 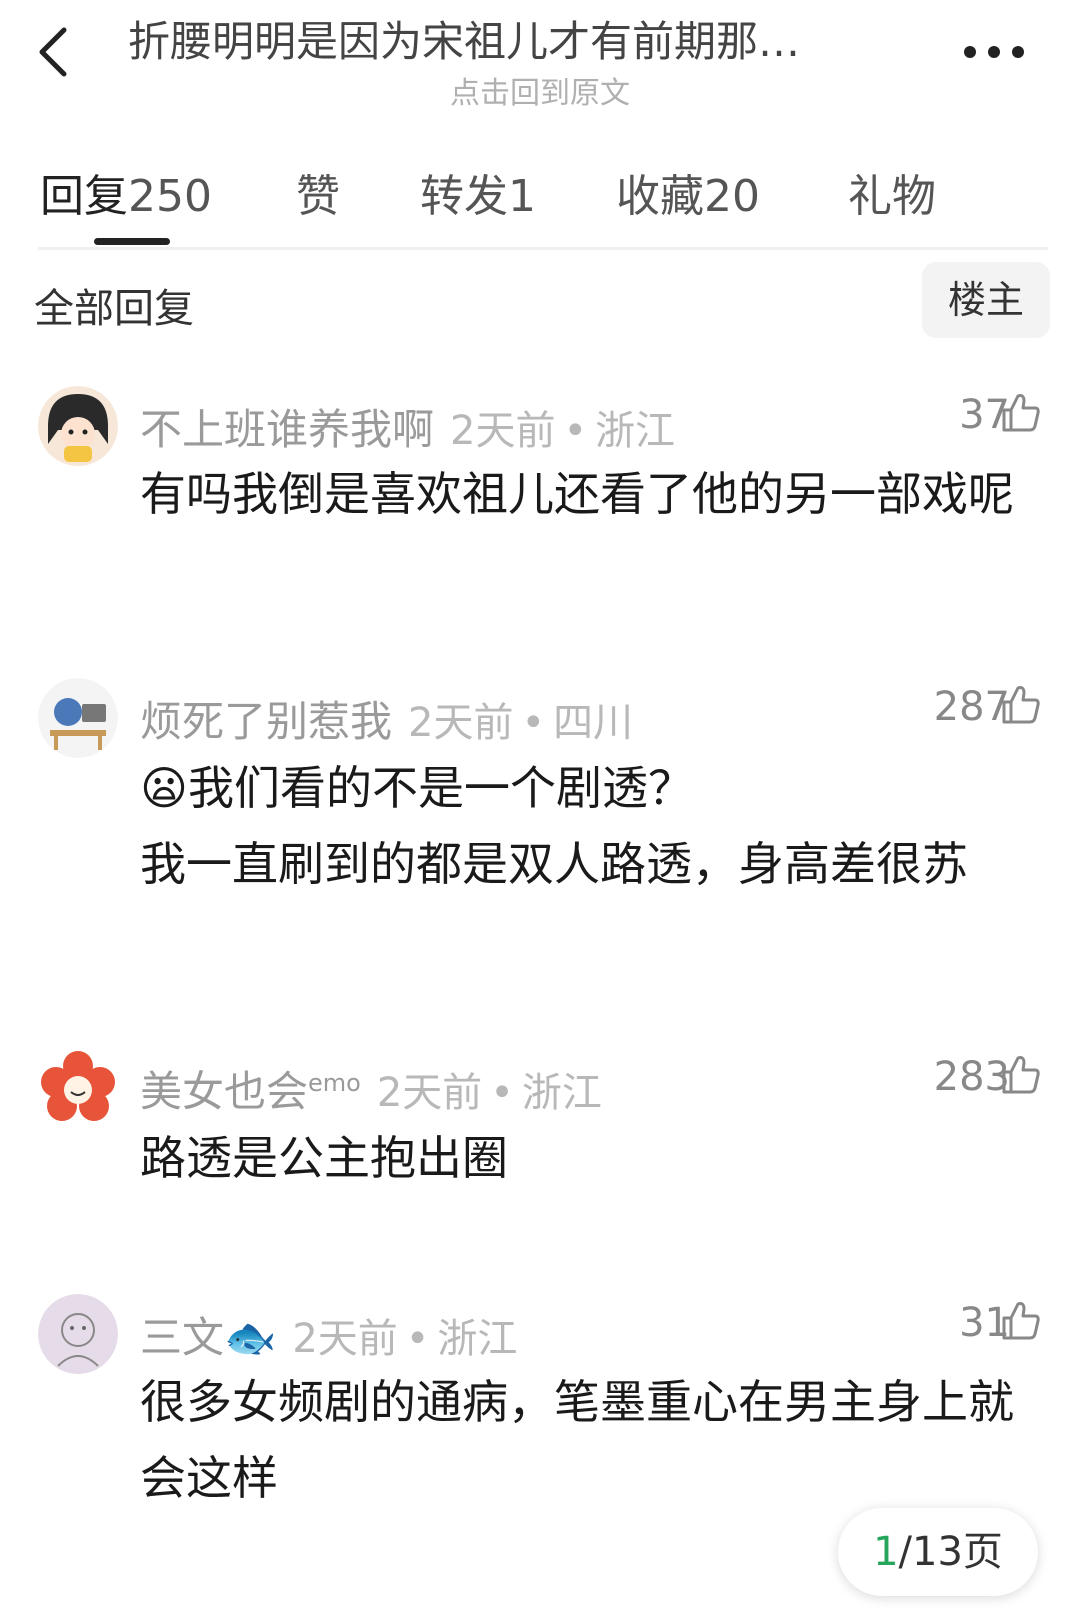 I want to click on comment-text: 路透是公主抱出圈, so click(x=324, y=1158).